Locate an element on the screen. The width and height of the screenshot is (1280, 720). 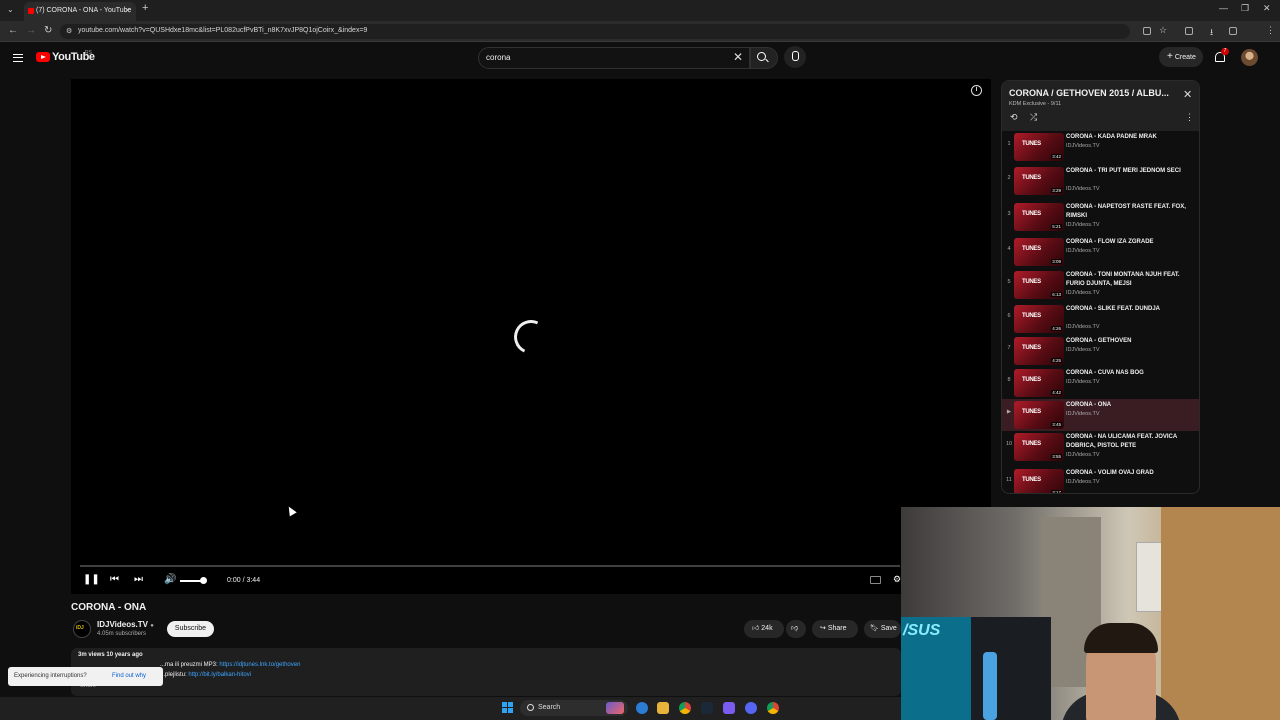
subtitles-icon is located at coordinates (875, 580).